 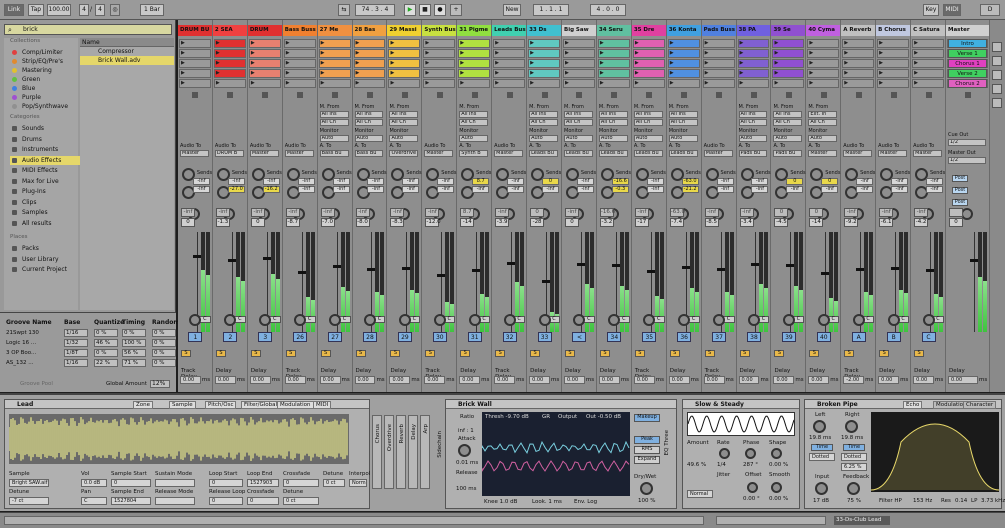 I want to click on simpler-field-value: 0 ct, so click(x=301, y=501).